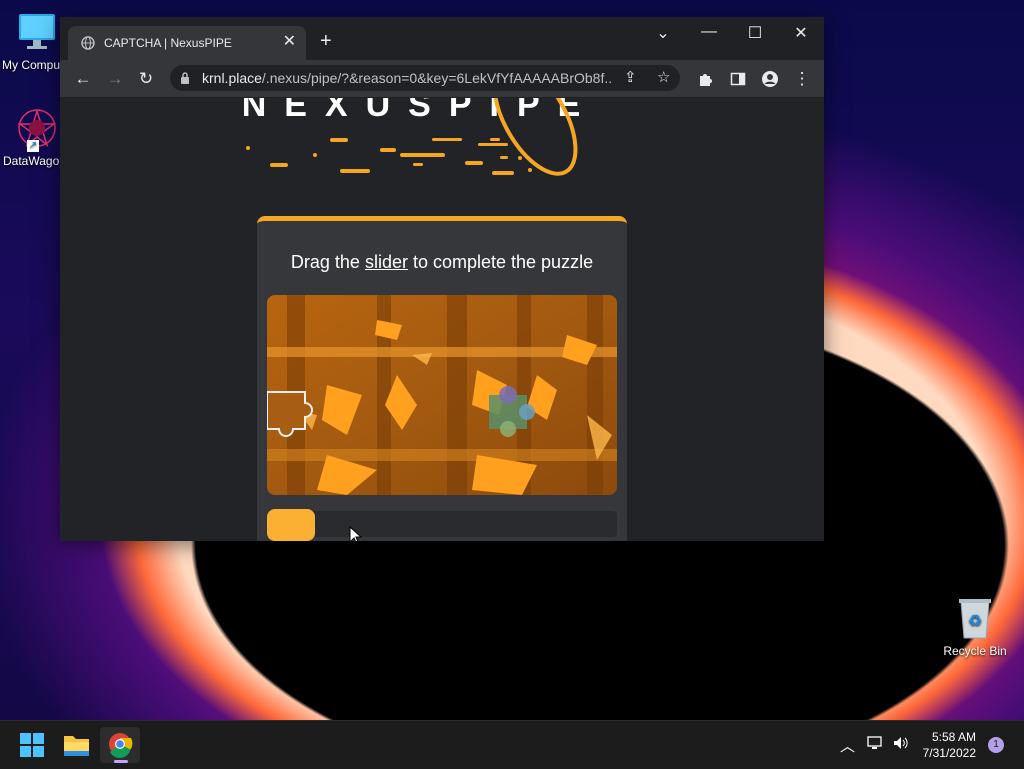 The width and height of the screenshot is (1024, 769). What do you see at coordinates (83, 79) in the screenshot?
I see `back-arrow-icon: ←` at bounding box center [83, 79].